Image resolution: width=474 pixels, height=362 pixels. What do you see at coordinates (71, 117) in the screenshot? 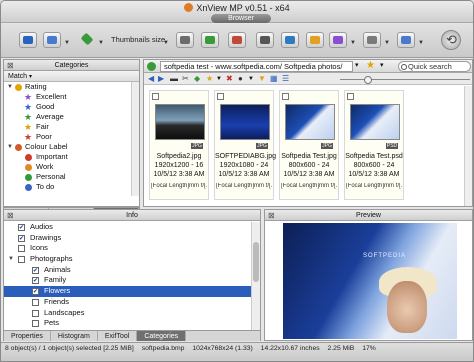
I see `category-item: ★ Average` at bounding box center [71, 117].